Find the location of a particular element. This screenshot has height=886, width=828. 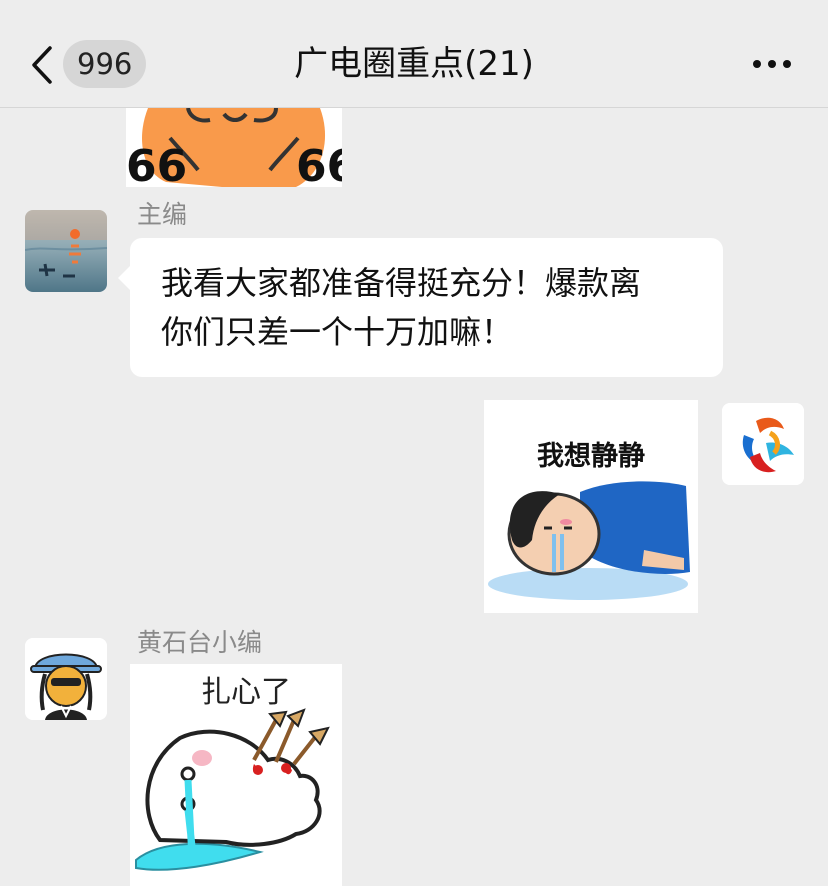

heart-broken-drawing: 扎心了 is located at coordinates (236, 775).